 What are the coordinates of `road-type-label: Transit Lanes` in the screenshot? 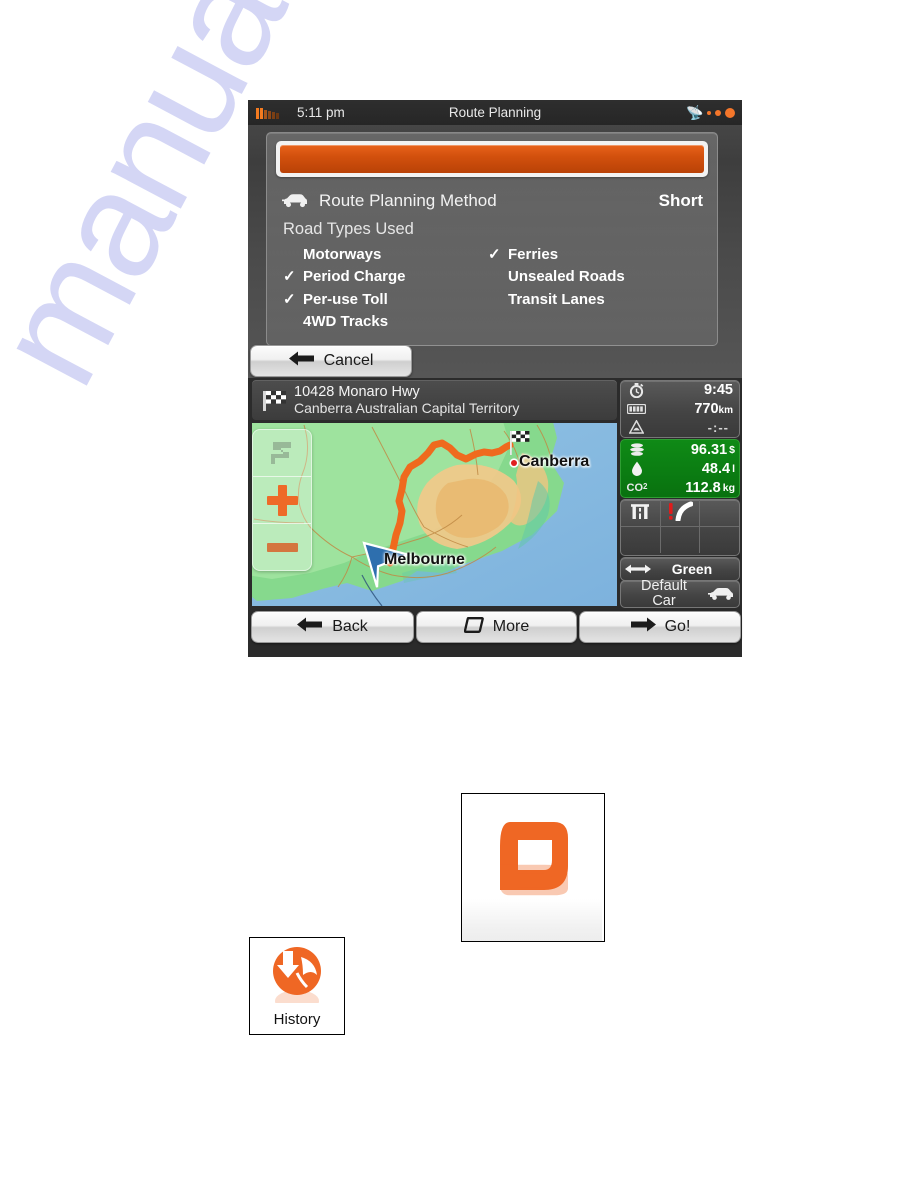 It's located at (556, 299).